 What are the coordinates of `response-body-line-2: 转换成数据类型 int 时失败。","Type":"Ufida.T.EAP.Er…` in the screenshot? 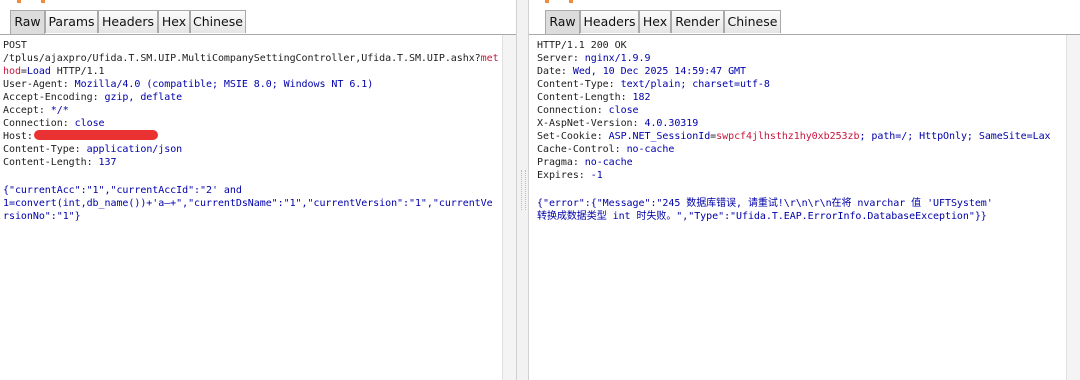 It's located at (762, 216).